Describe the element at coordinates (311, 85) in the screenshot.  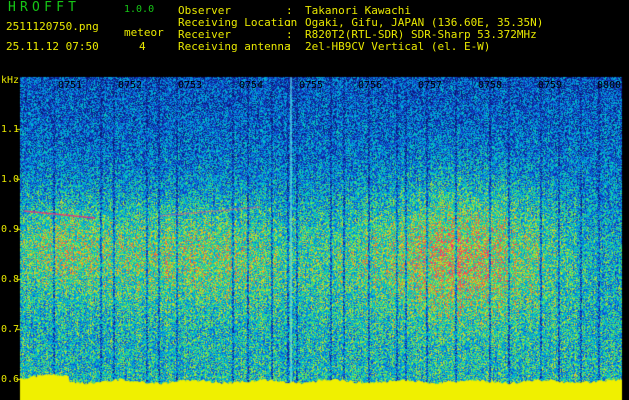
I see `x-tick-label: 0755` at that location.